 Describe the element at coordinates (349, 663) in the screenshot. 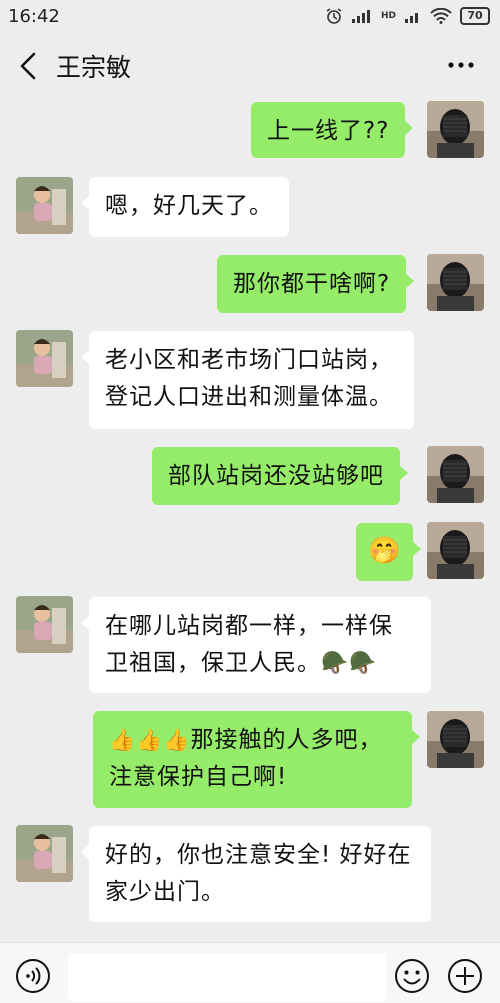

I see `soldier-helmet-emoji: 🪖🪖` at that location.